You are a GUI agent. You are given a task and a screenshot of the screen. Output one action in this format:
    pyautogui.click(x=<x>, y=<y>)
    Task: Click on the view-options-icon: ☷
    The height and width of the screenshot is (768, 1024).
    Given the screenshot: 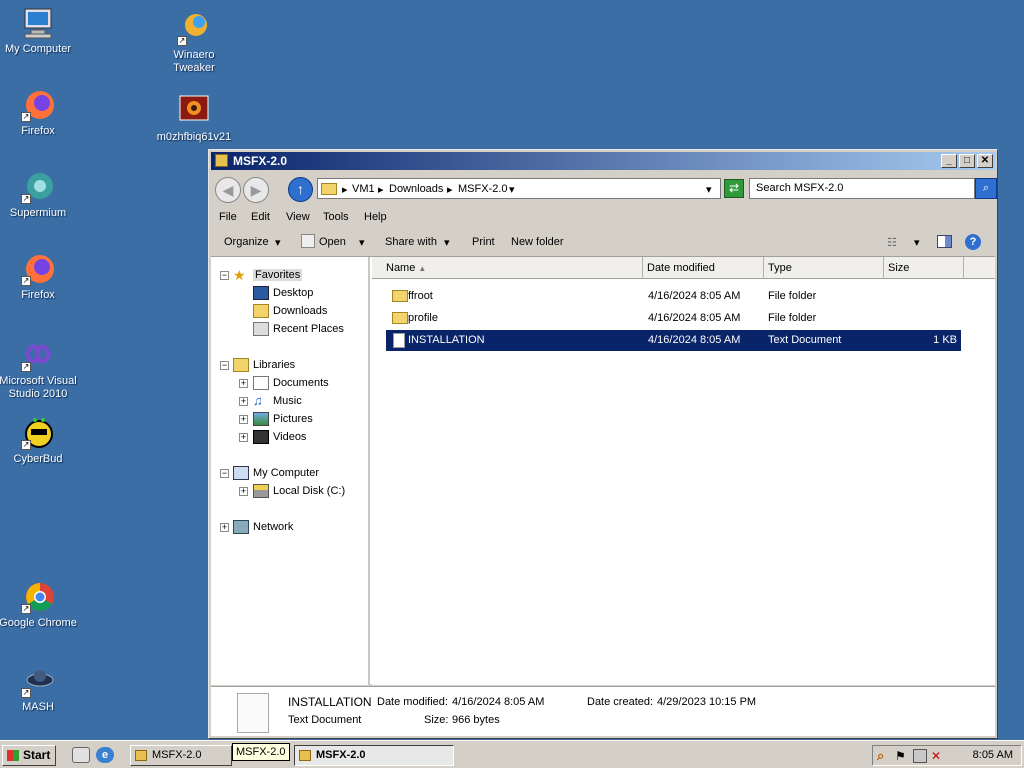 What is the action you would take?
    pyautogui.click(x=892, y=242)
    